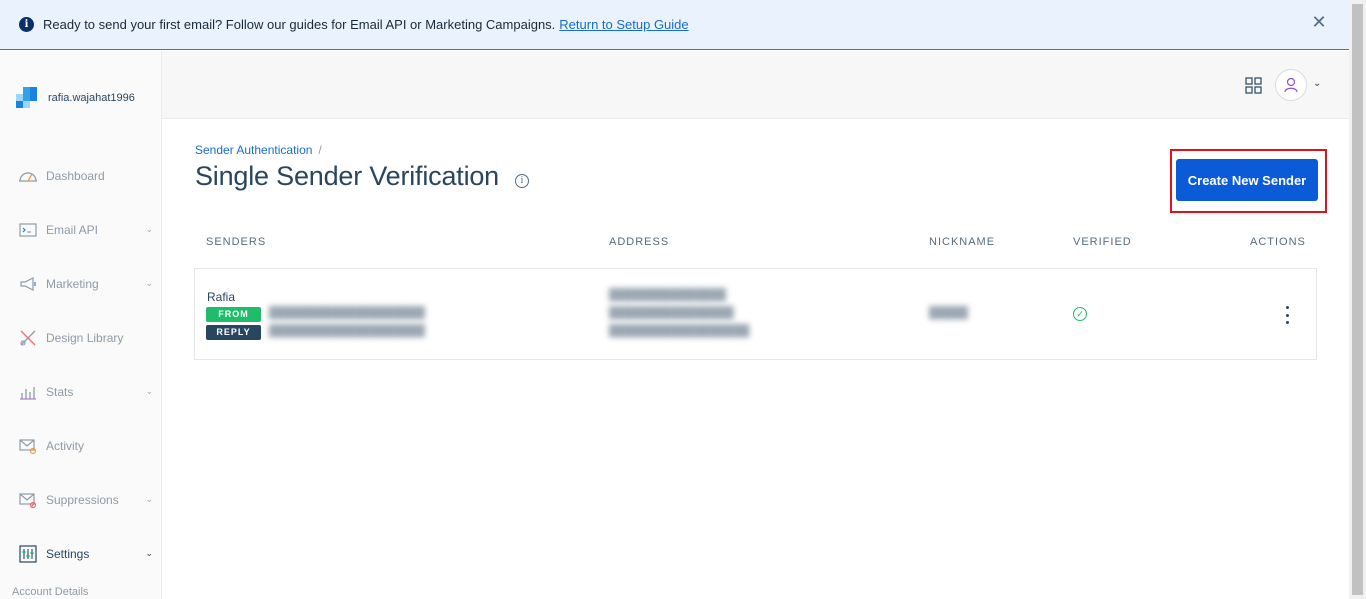  What do you see at coordinates (236, 242) in the screenshot?
I see `column-header-senders: SENDERS` at bounding box center [236, 242].